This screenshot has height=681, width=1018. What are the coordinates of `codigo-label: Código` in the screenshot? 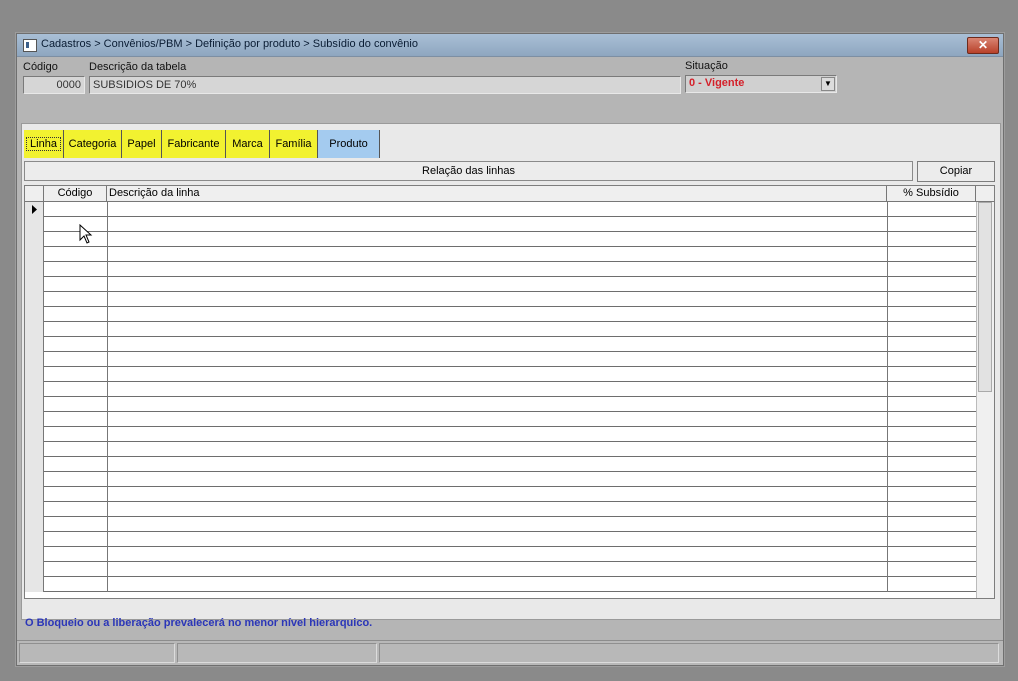 It's located at (40, 67).